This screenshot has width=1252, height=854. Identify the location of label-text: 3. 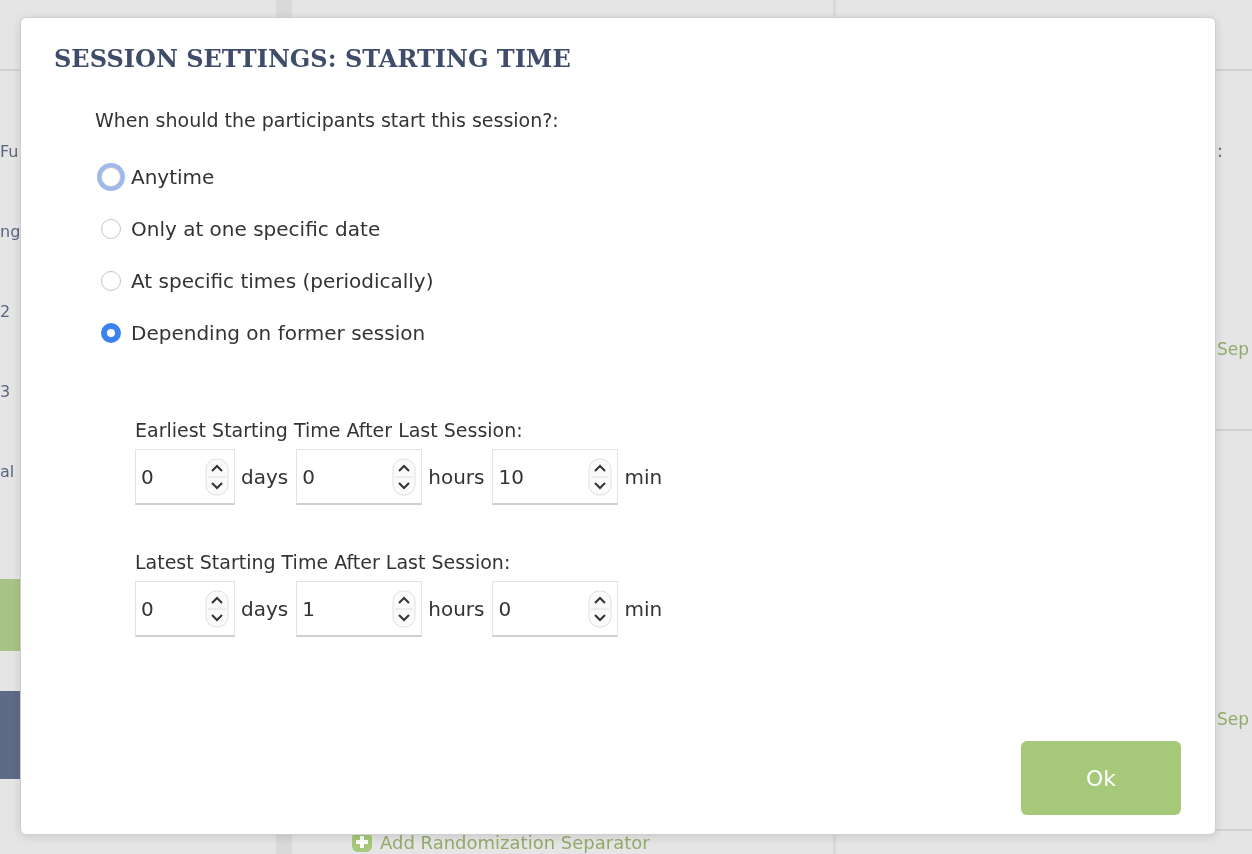
(5, 391).